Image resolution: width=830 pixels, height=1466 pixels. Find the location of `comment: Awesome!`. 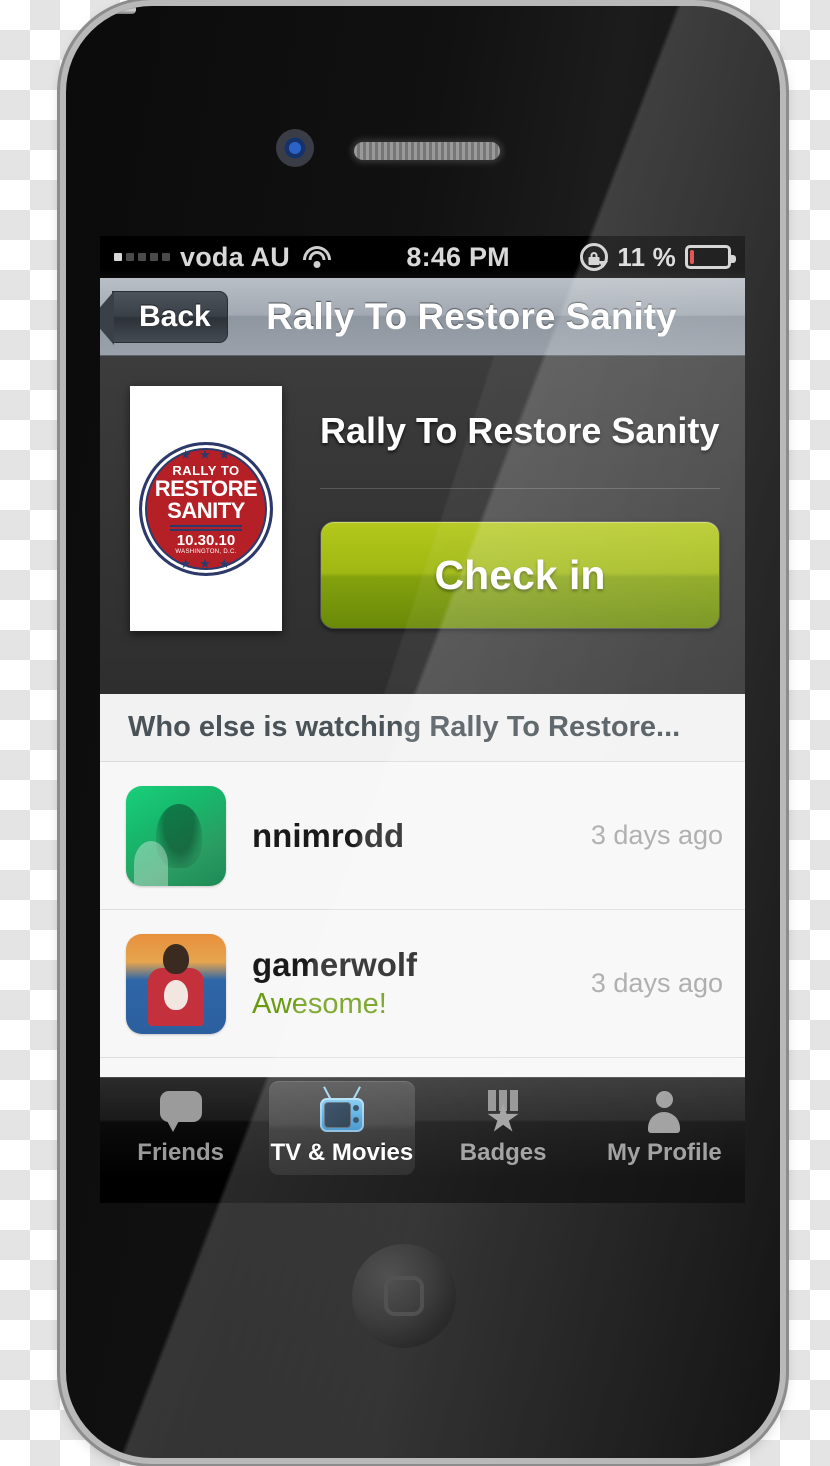

comment: Awesome! is located at coordinates (319, 1004).